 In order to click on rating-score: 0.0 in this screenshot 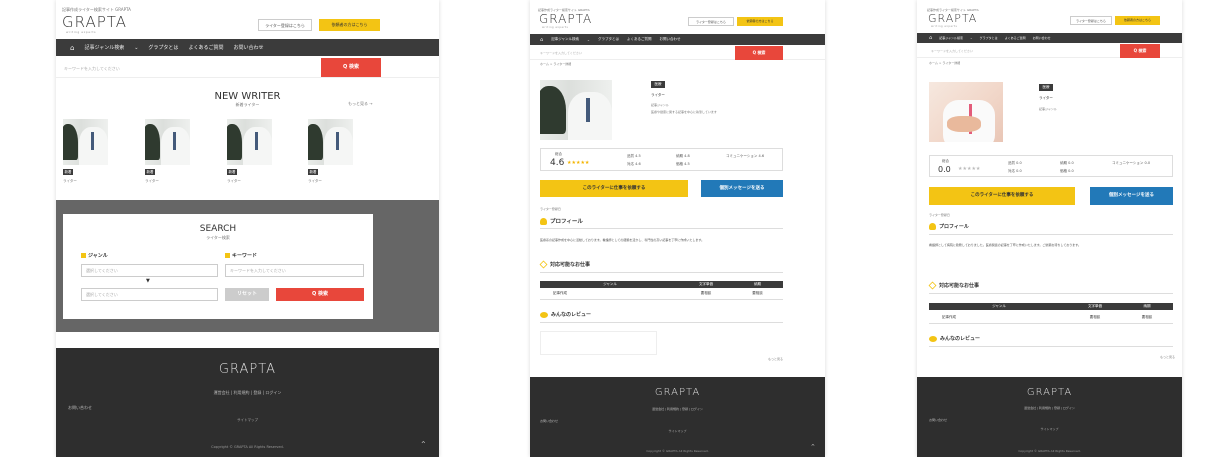, I will do `click(944, 169)`.